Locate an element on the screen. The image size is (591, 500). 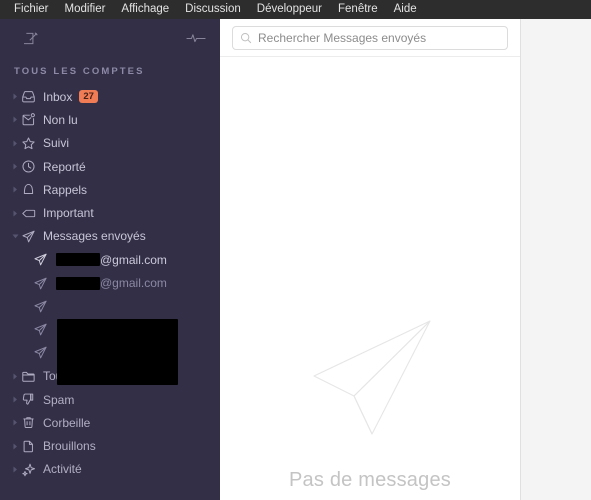
pulse-icon is located at coordinates (196, 38).